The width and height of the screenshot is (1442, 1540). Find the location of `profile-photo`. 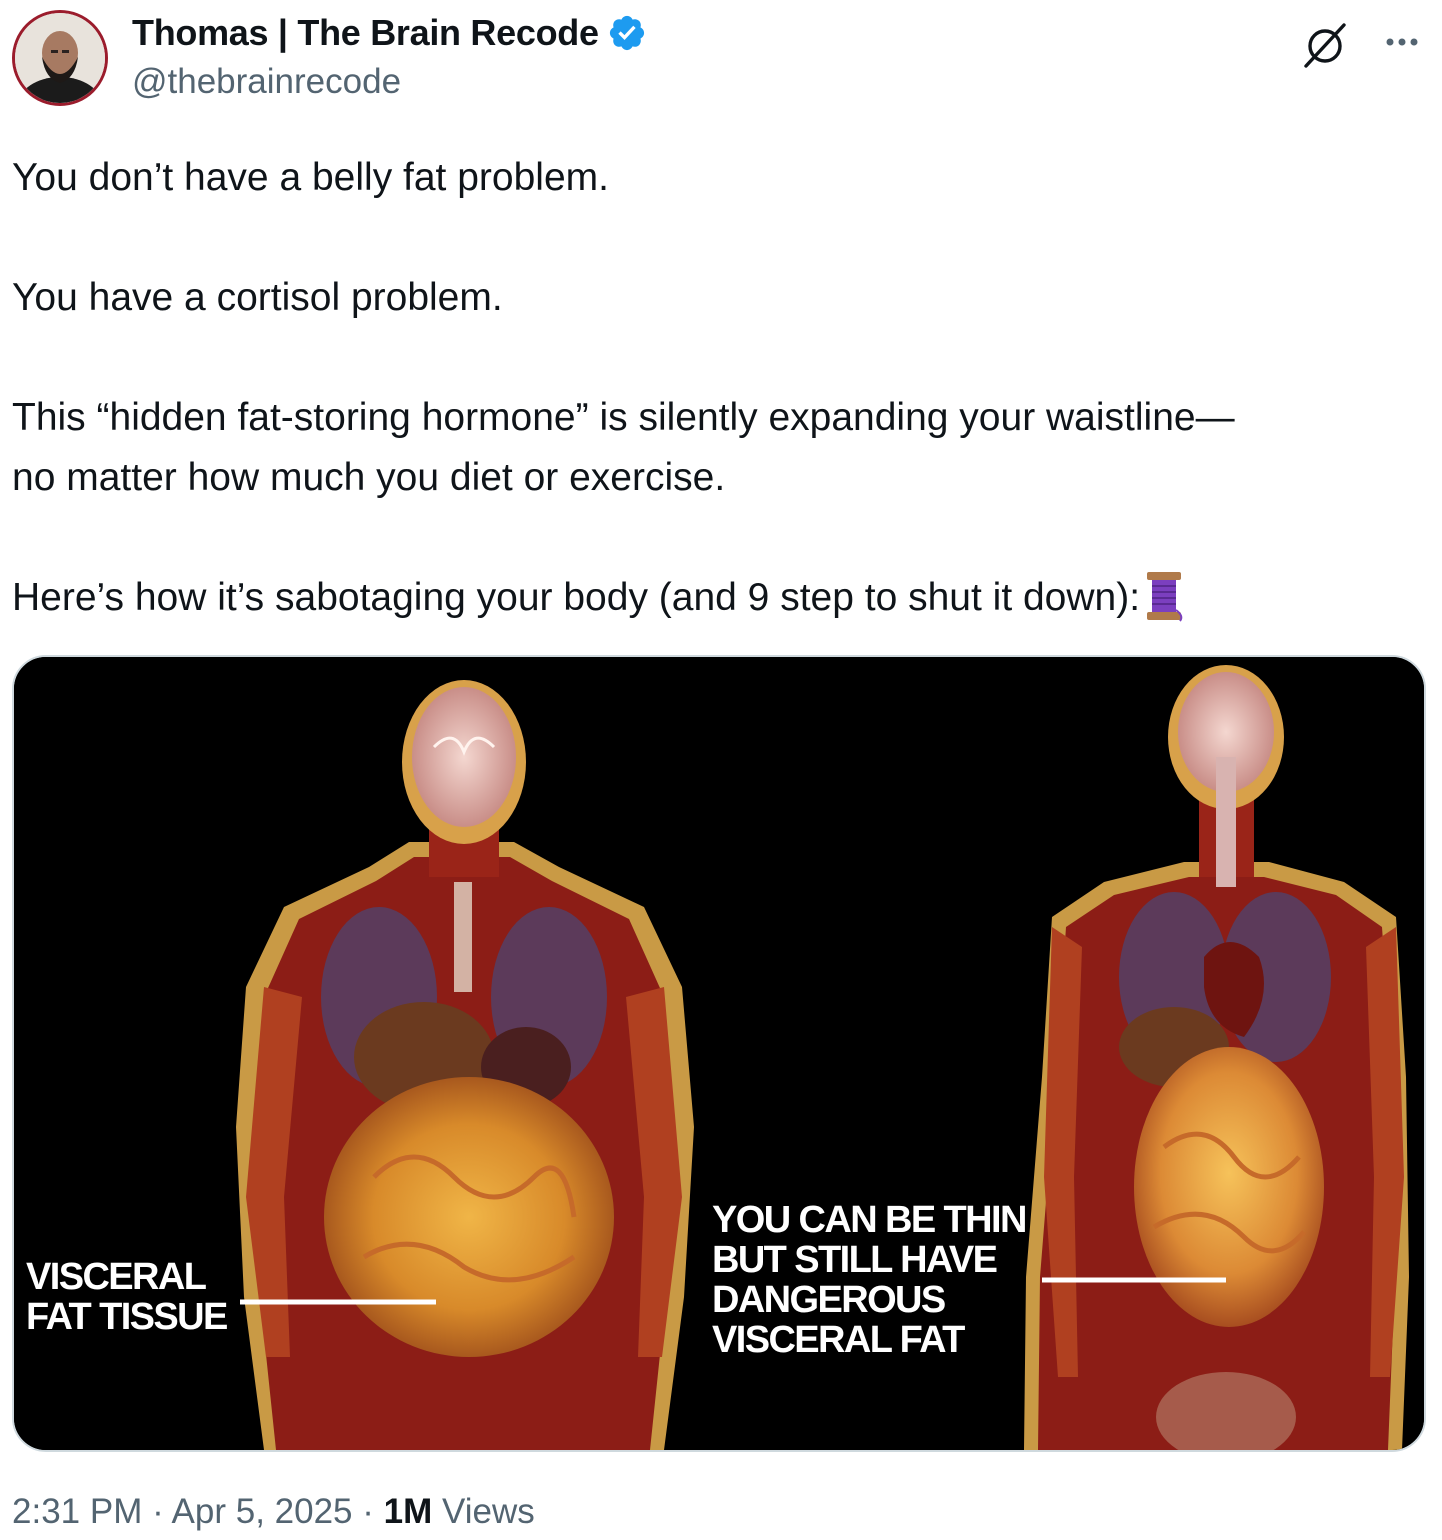

profile-photo is located at coordinates (60, 58).